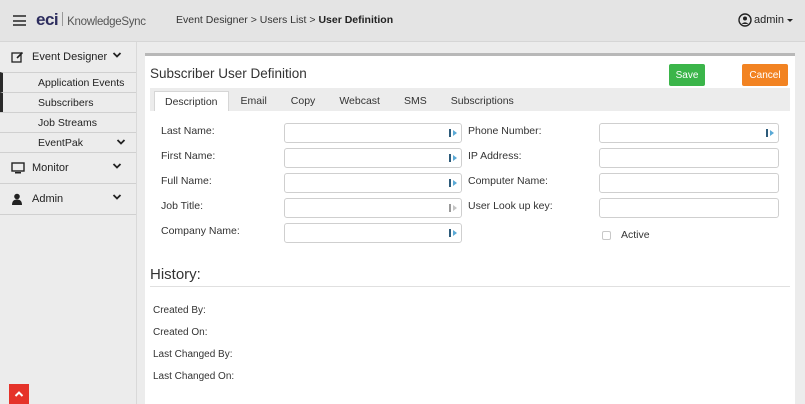 The image size is (805, 404). I want to click on sidebar-item-application-events: Application Events, so click(68, 82).